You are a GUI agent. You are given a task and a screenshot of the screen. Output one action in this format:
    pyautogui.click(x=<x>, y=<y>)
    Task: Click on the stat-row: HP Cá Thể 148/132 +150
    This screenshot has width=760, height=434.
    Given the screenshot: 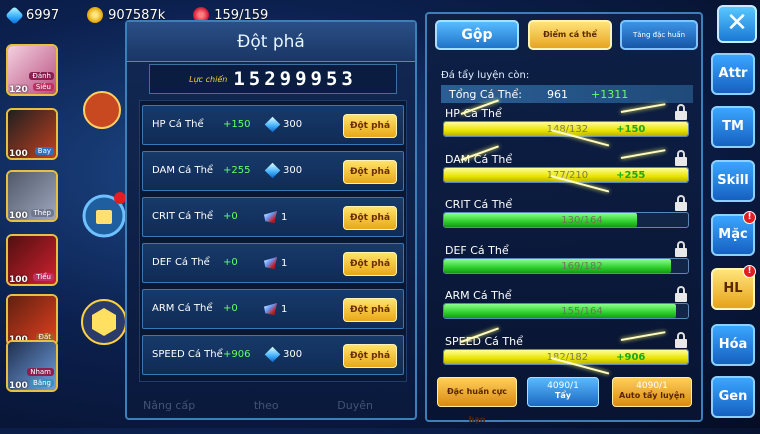 What is the action you would take?
    pyautogui.click(x=567, y=125)
    